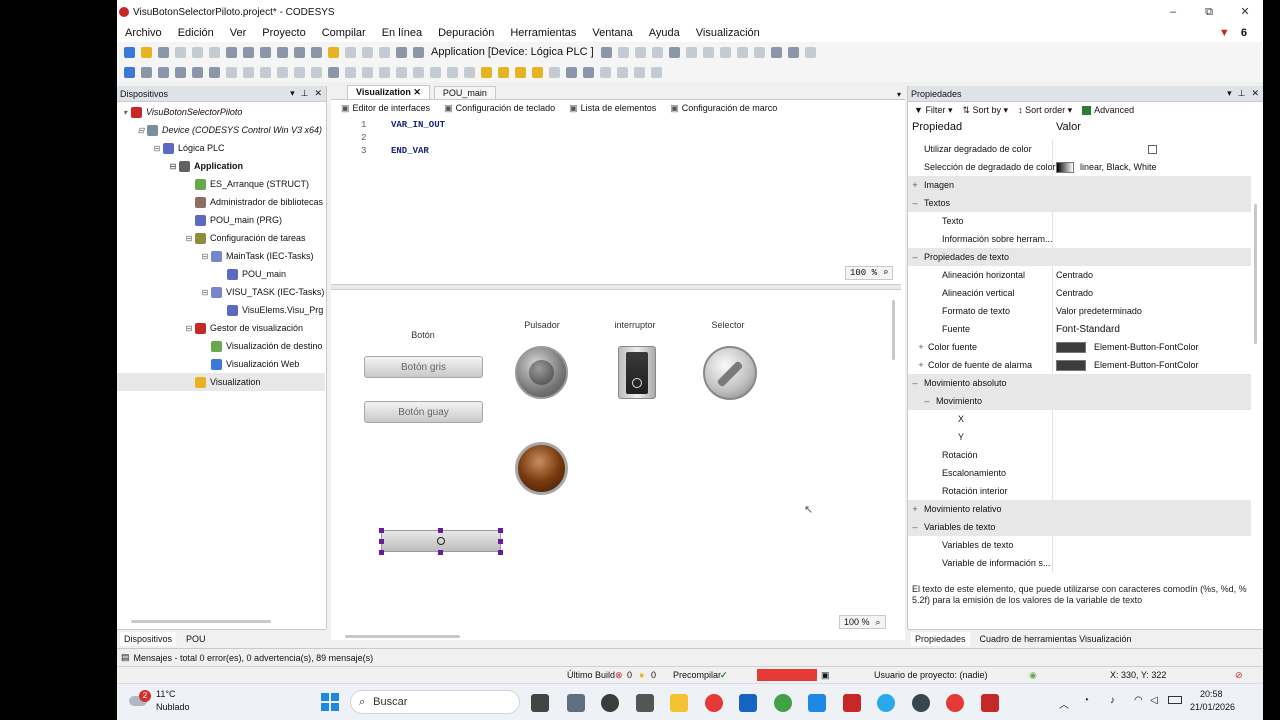 The width and height of the screenshot is (1280, 720). What do you see at coordinates (214, 52) in the screenshot?
I see `redo-icon` at bounding box center [214, 52].